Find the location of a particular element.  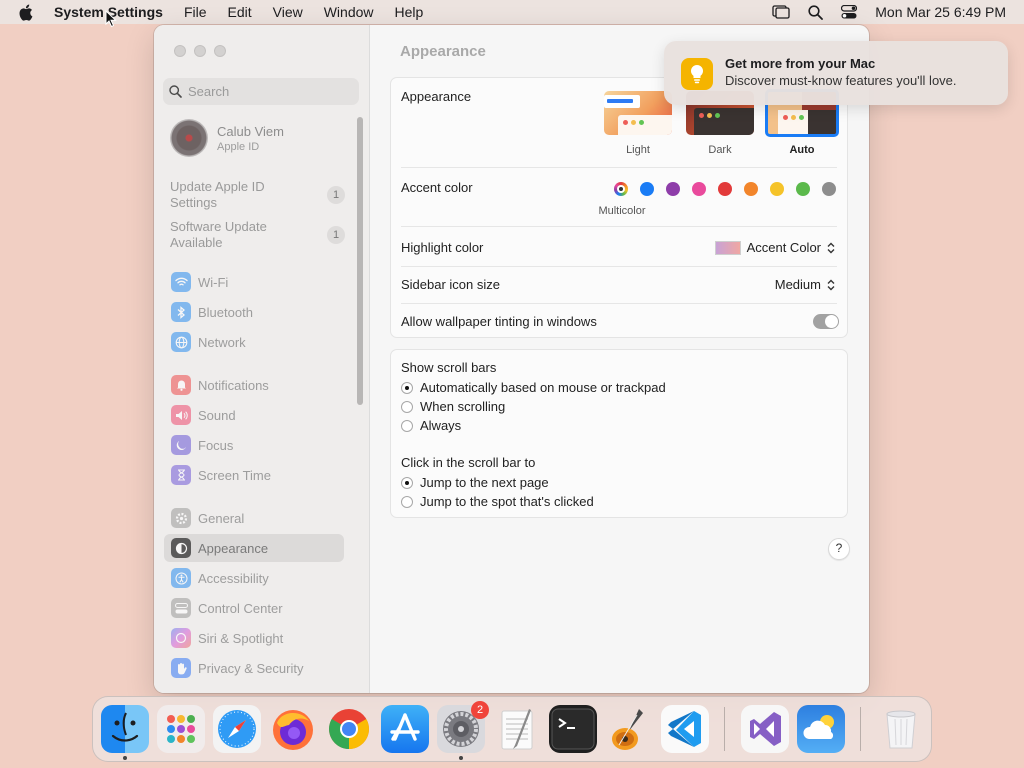

chevron-updown-icon is located at coordinates (831, 247).